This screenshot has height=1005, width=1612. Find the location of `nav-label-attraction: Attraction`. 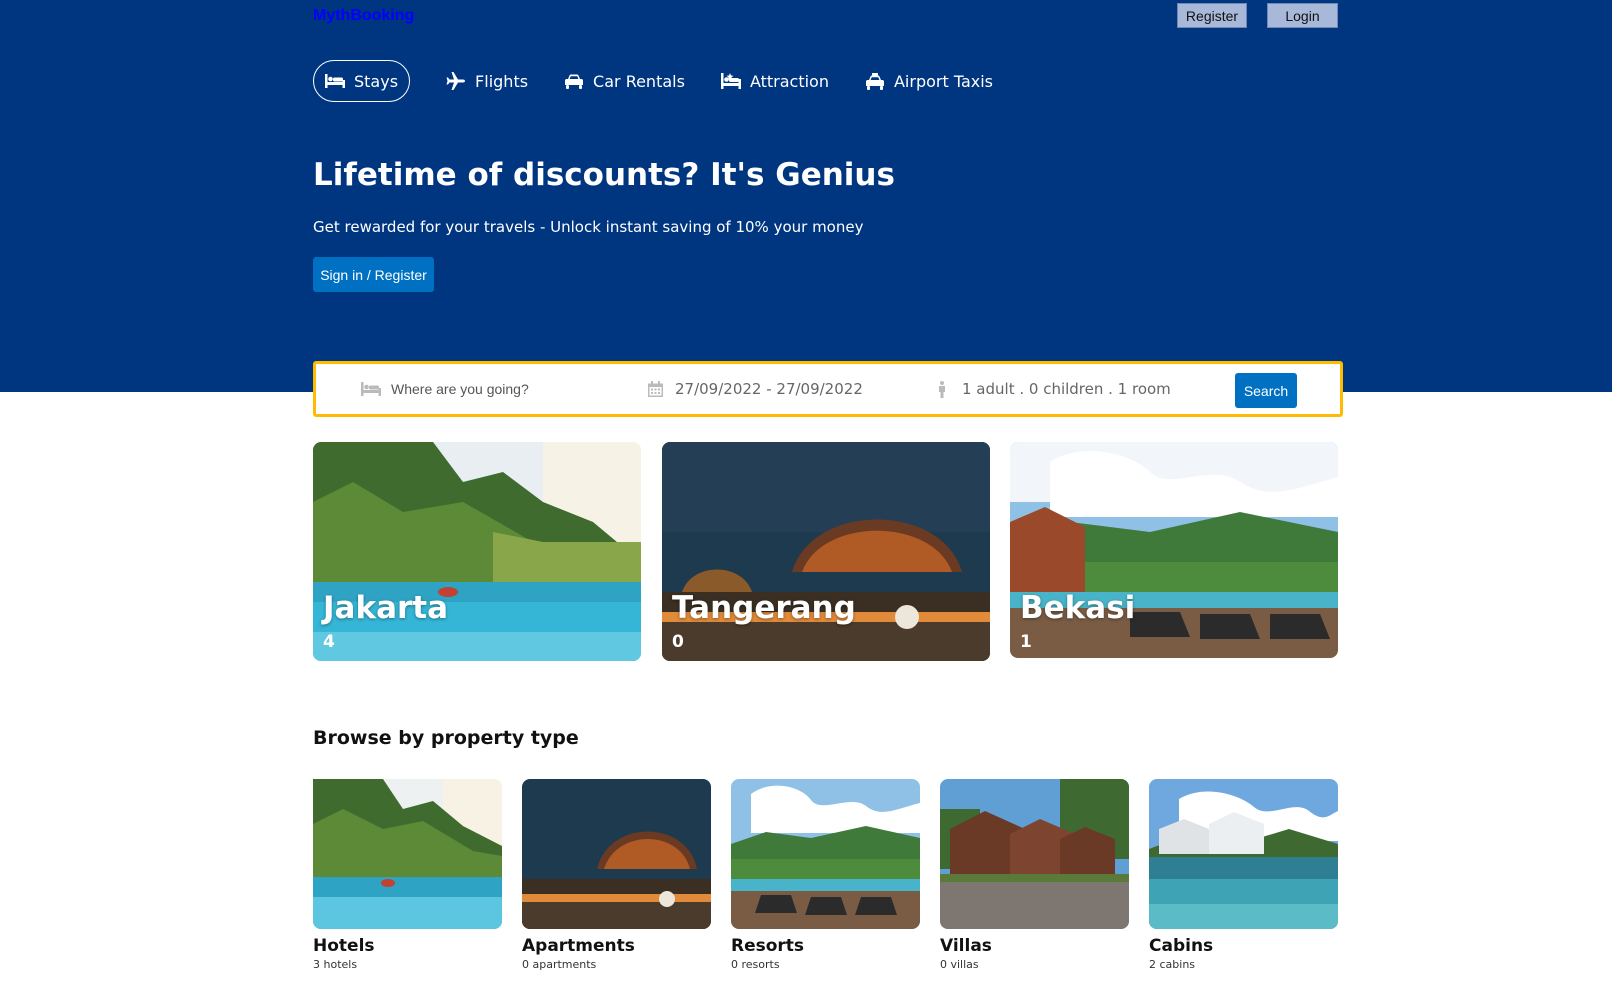

nav-label-attraction: Attraction is located at coordinates (789, 81).